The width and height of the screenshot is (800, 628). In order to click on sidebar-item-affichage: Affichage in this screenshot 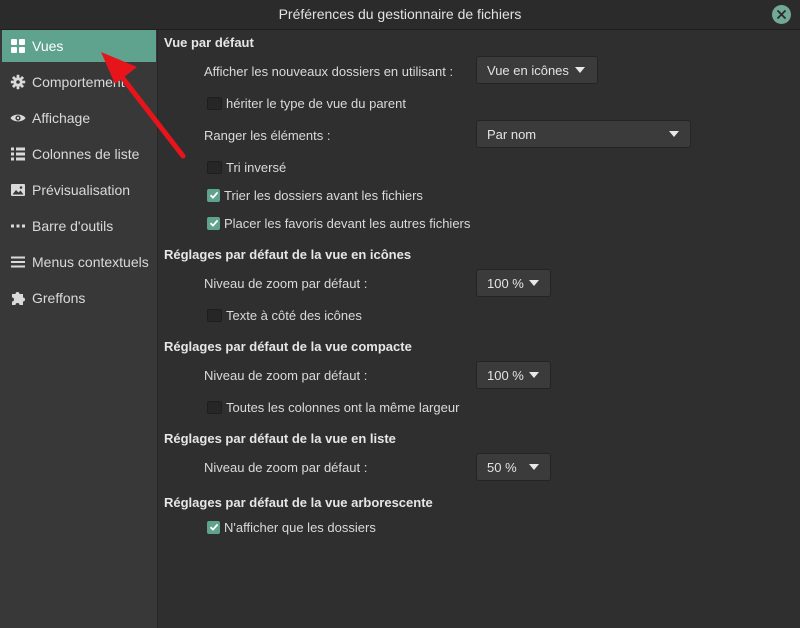, I will do `click(79, 118)`.